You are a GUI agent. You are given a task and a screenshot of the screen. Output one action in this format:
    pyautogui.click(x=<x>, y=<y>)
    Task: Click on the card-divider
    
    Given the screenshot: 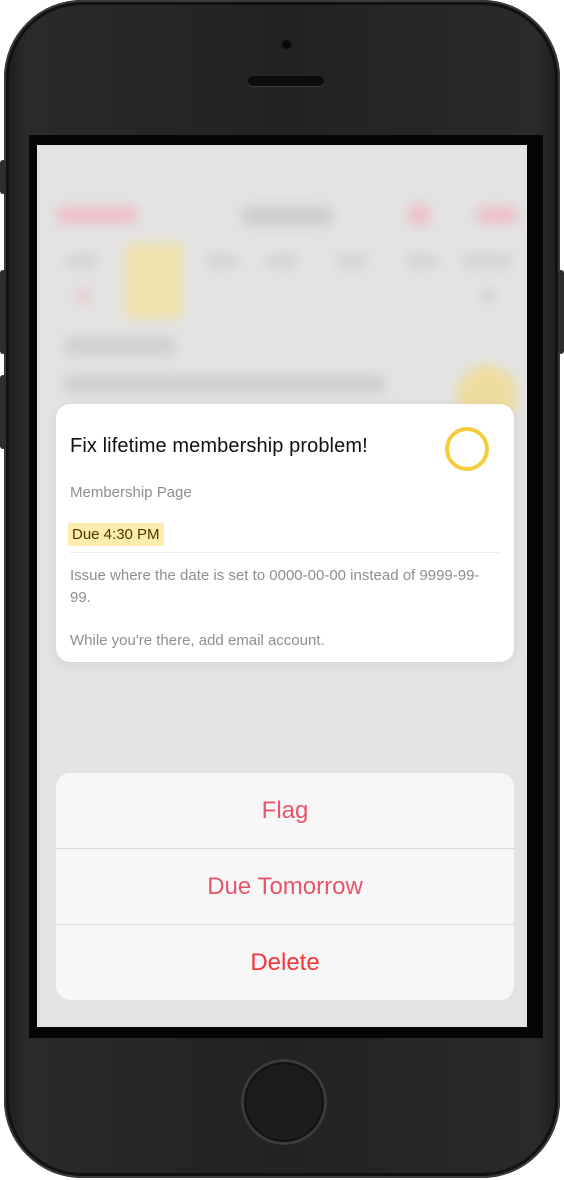 What is the action you would take?
    pyautogui.click(x=285, y=552)
    